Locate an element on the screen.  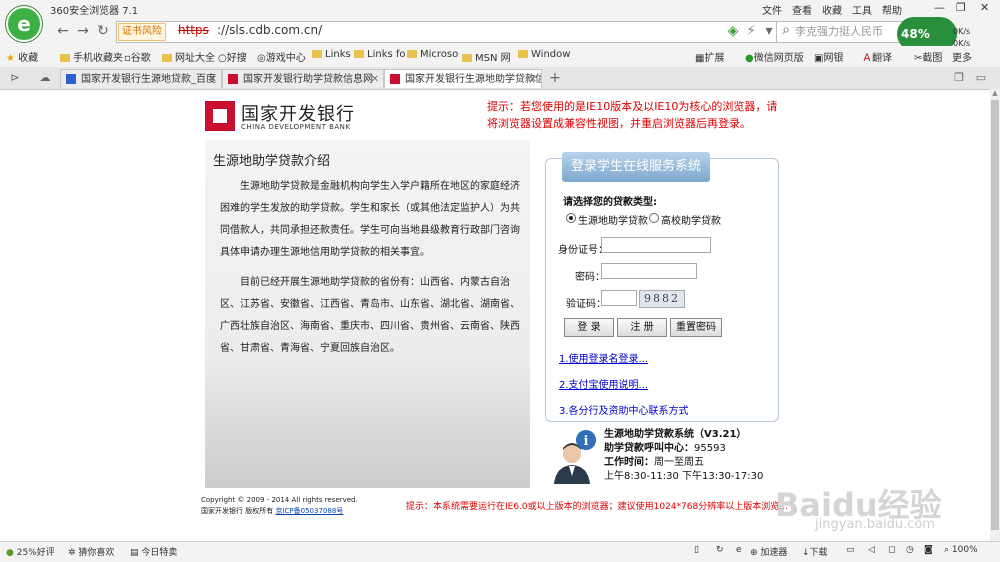
forward-icon: → is located at coordinates (83, 31).